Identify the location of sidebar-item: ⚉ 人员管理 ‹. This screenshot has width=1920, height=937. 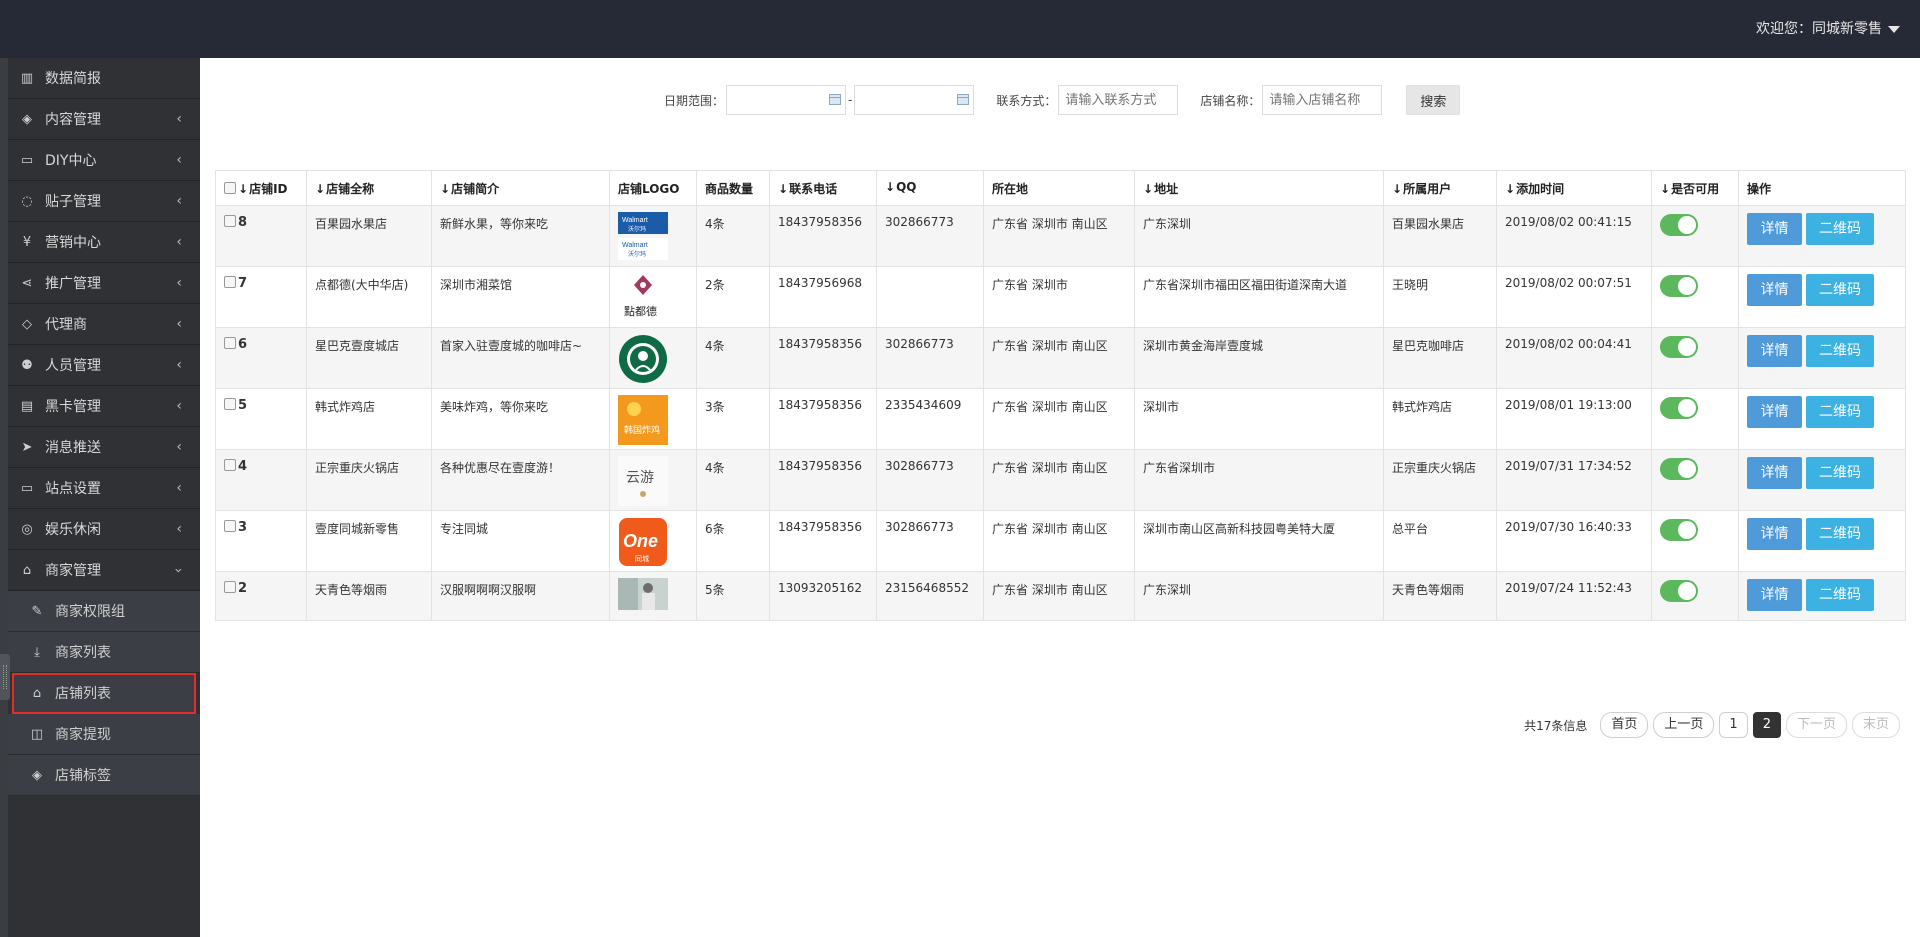
(100, 365).